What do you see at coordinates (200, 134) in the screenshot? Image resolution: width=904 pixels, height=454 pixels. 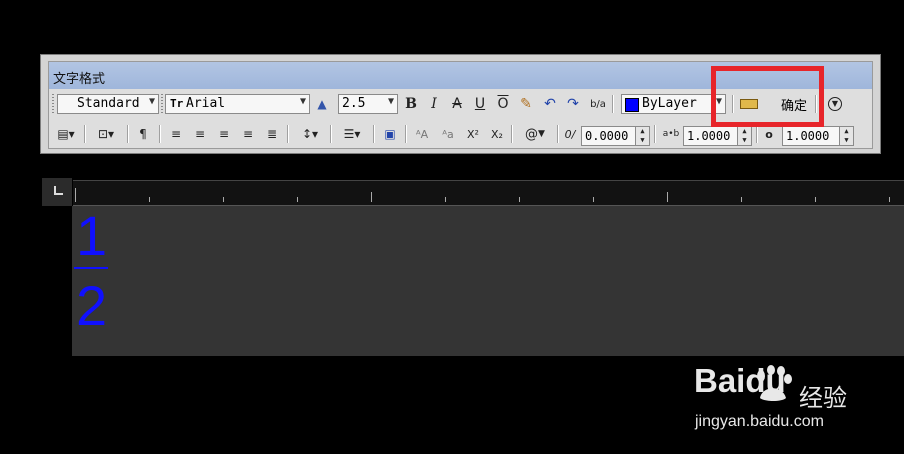 I see `align-center-icon: ≡` at bounding box center [200, 134].